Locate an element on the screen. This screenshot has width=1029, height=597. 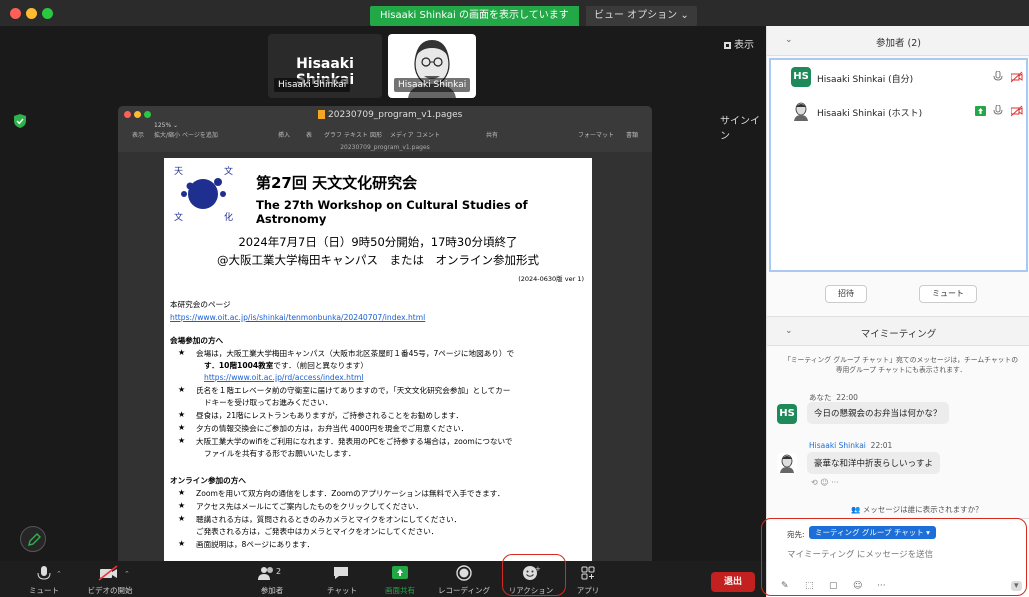
doc-tool: 拡大/縮小 is located at coordinates (167, 134).